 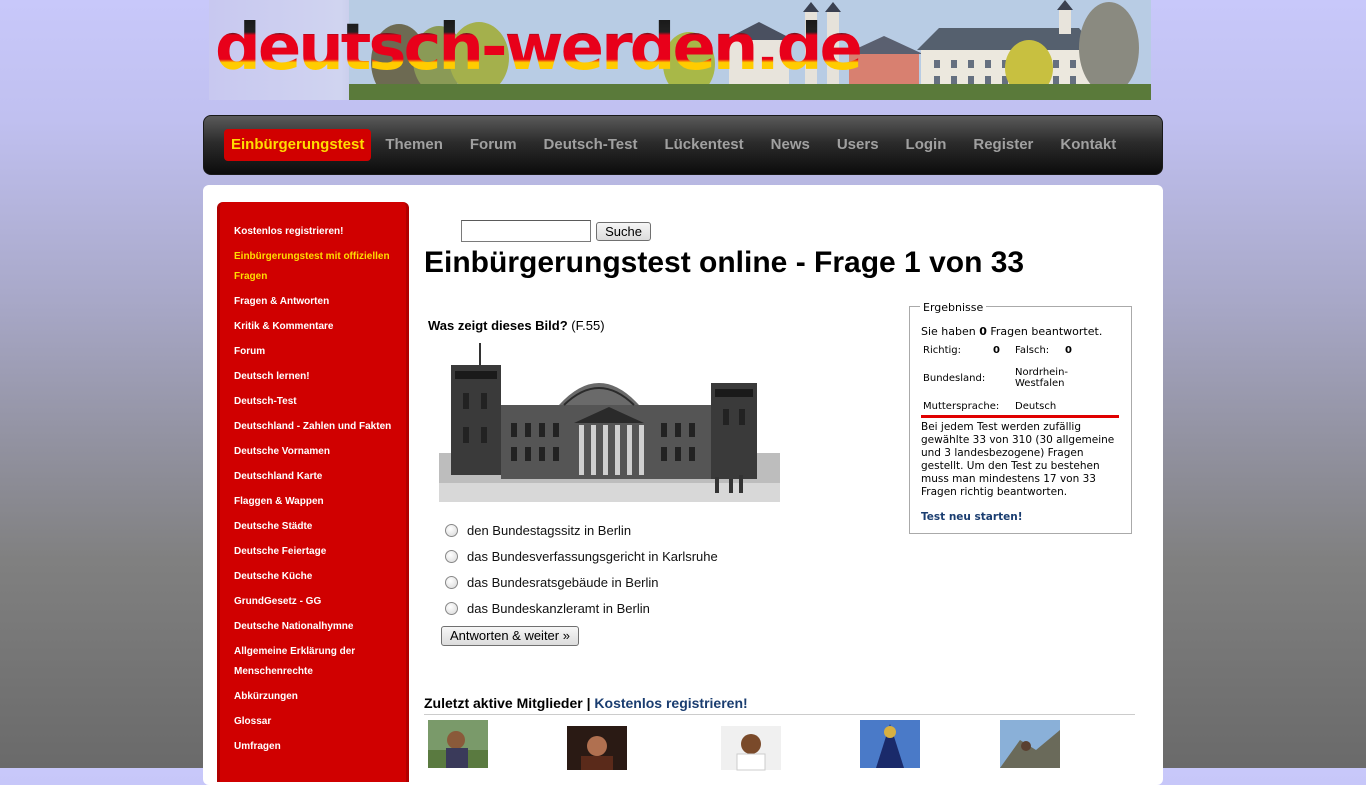 I want to click on nav-item-users: Users, so click(x=858, y=145).